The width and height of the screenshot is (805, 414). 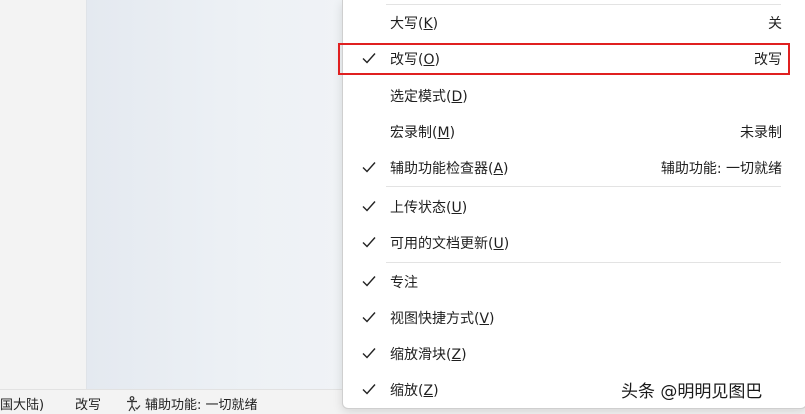 What do you see at coordinates (574, 354) in the screenshot?
I see `menu-item-zoom-slider: 缩放滑块(Z)` at bounding box center [574, 354].